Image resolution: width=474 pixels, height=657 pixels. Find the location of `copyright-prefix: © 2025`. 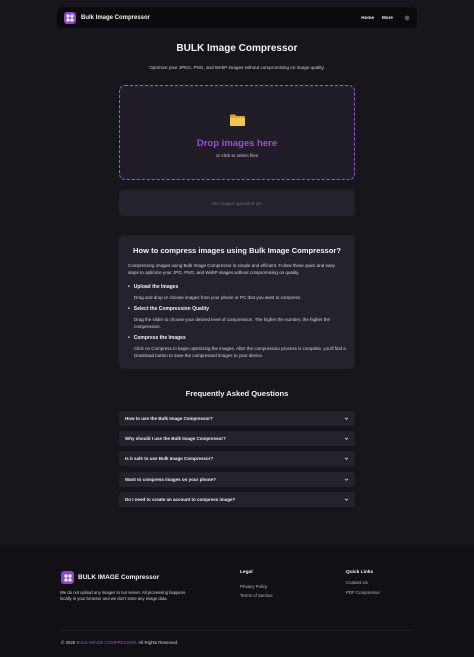

copyright-prefix: © 2025 is located at coordinates (69, 642).